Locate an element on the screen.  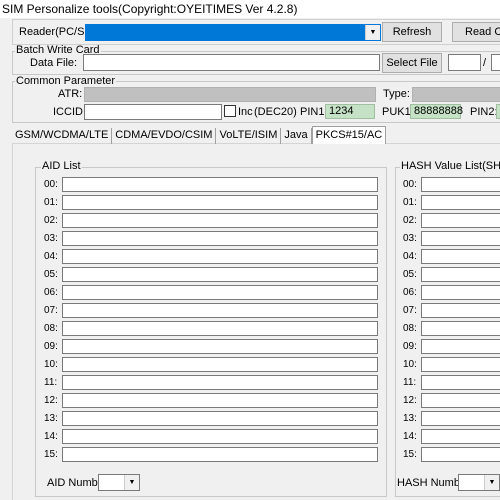
tab-volte: VoLTE/ISIM is located at coordinates (249, 136).